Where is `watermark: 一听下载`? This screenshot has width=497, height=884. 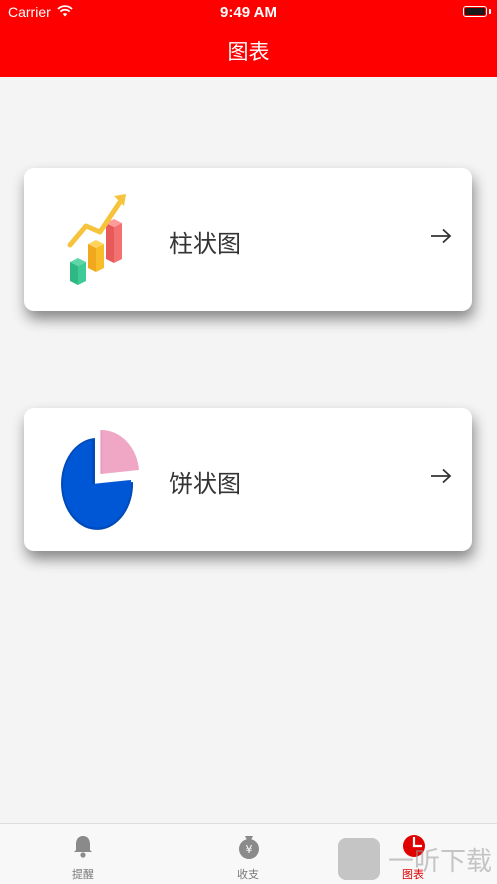 watermark: 一听下载 is located at coordinates (415, 859).